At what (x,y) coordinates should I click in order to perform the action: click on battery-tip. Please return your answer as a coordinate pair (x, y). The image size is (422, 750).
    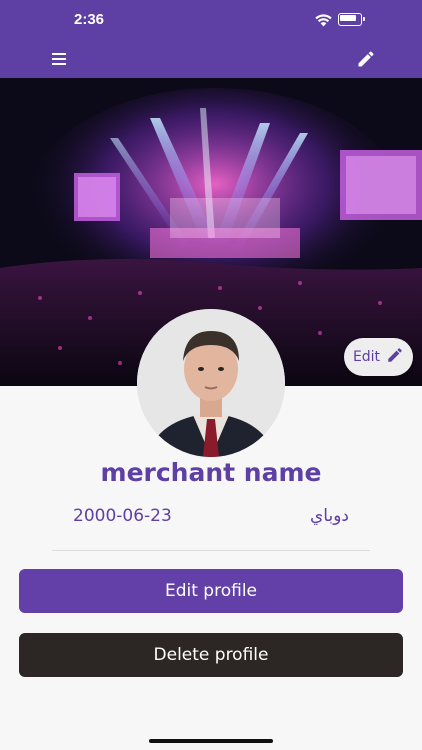
    Looking at the image, I should click on (364, 19).